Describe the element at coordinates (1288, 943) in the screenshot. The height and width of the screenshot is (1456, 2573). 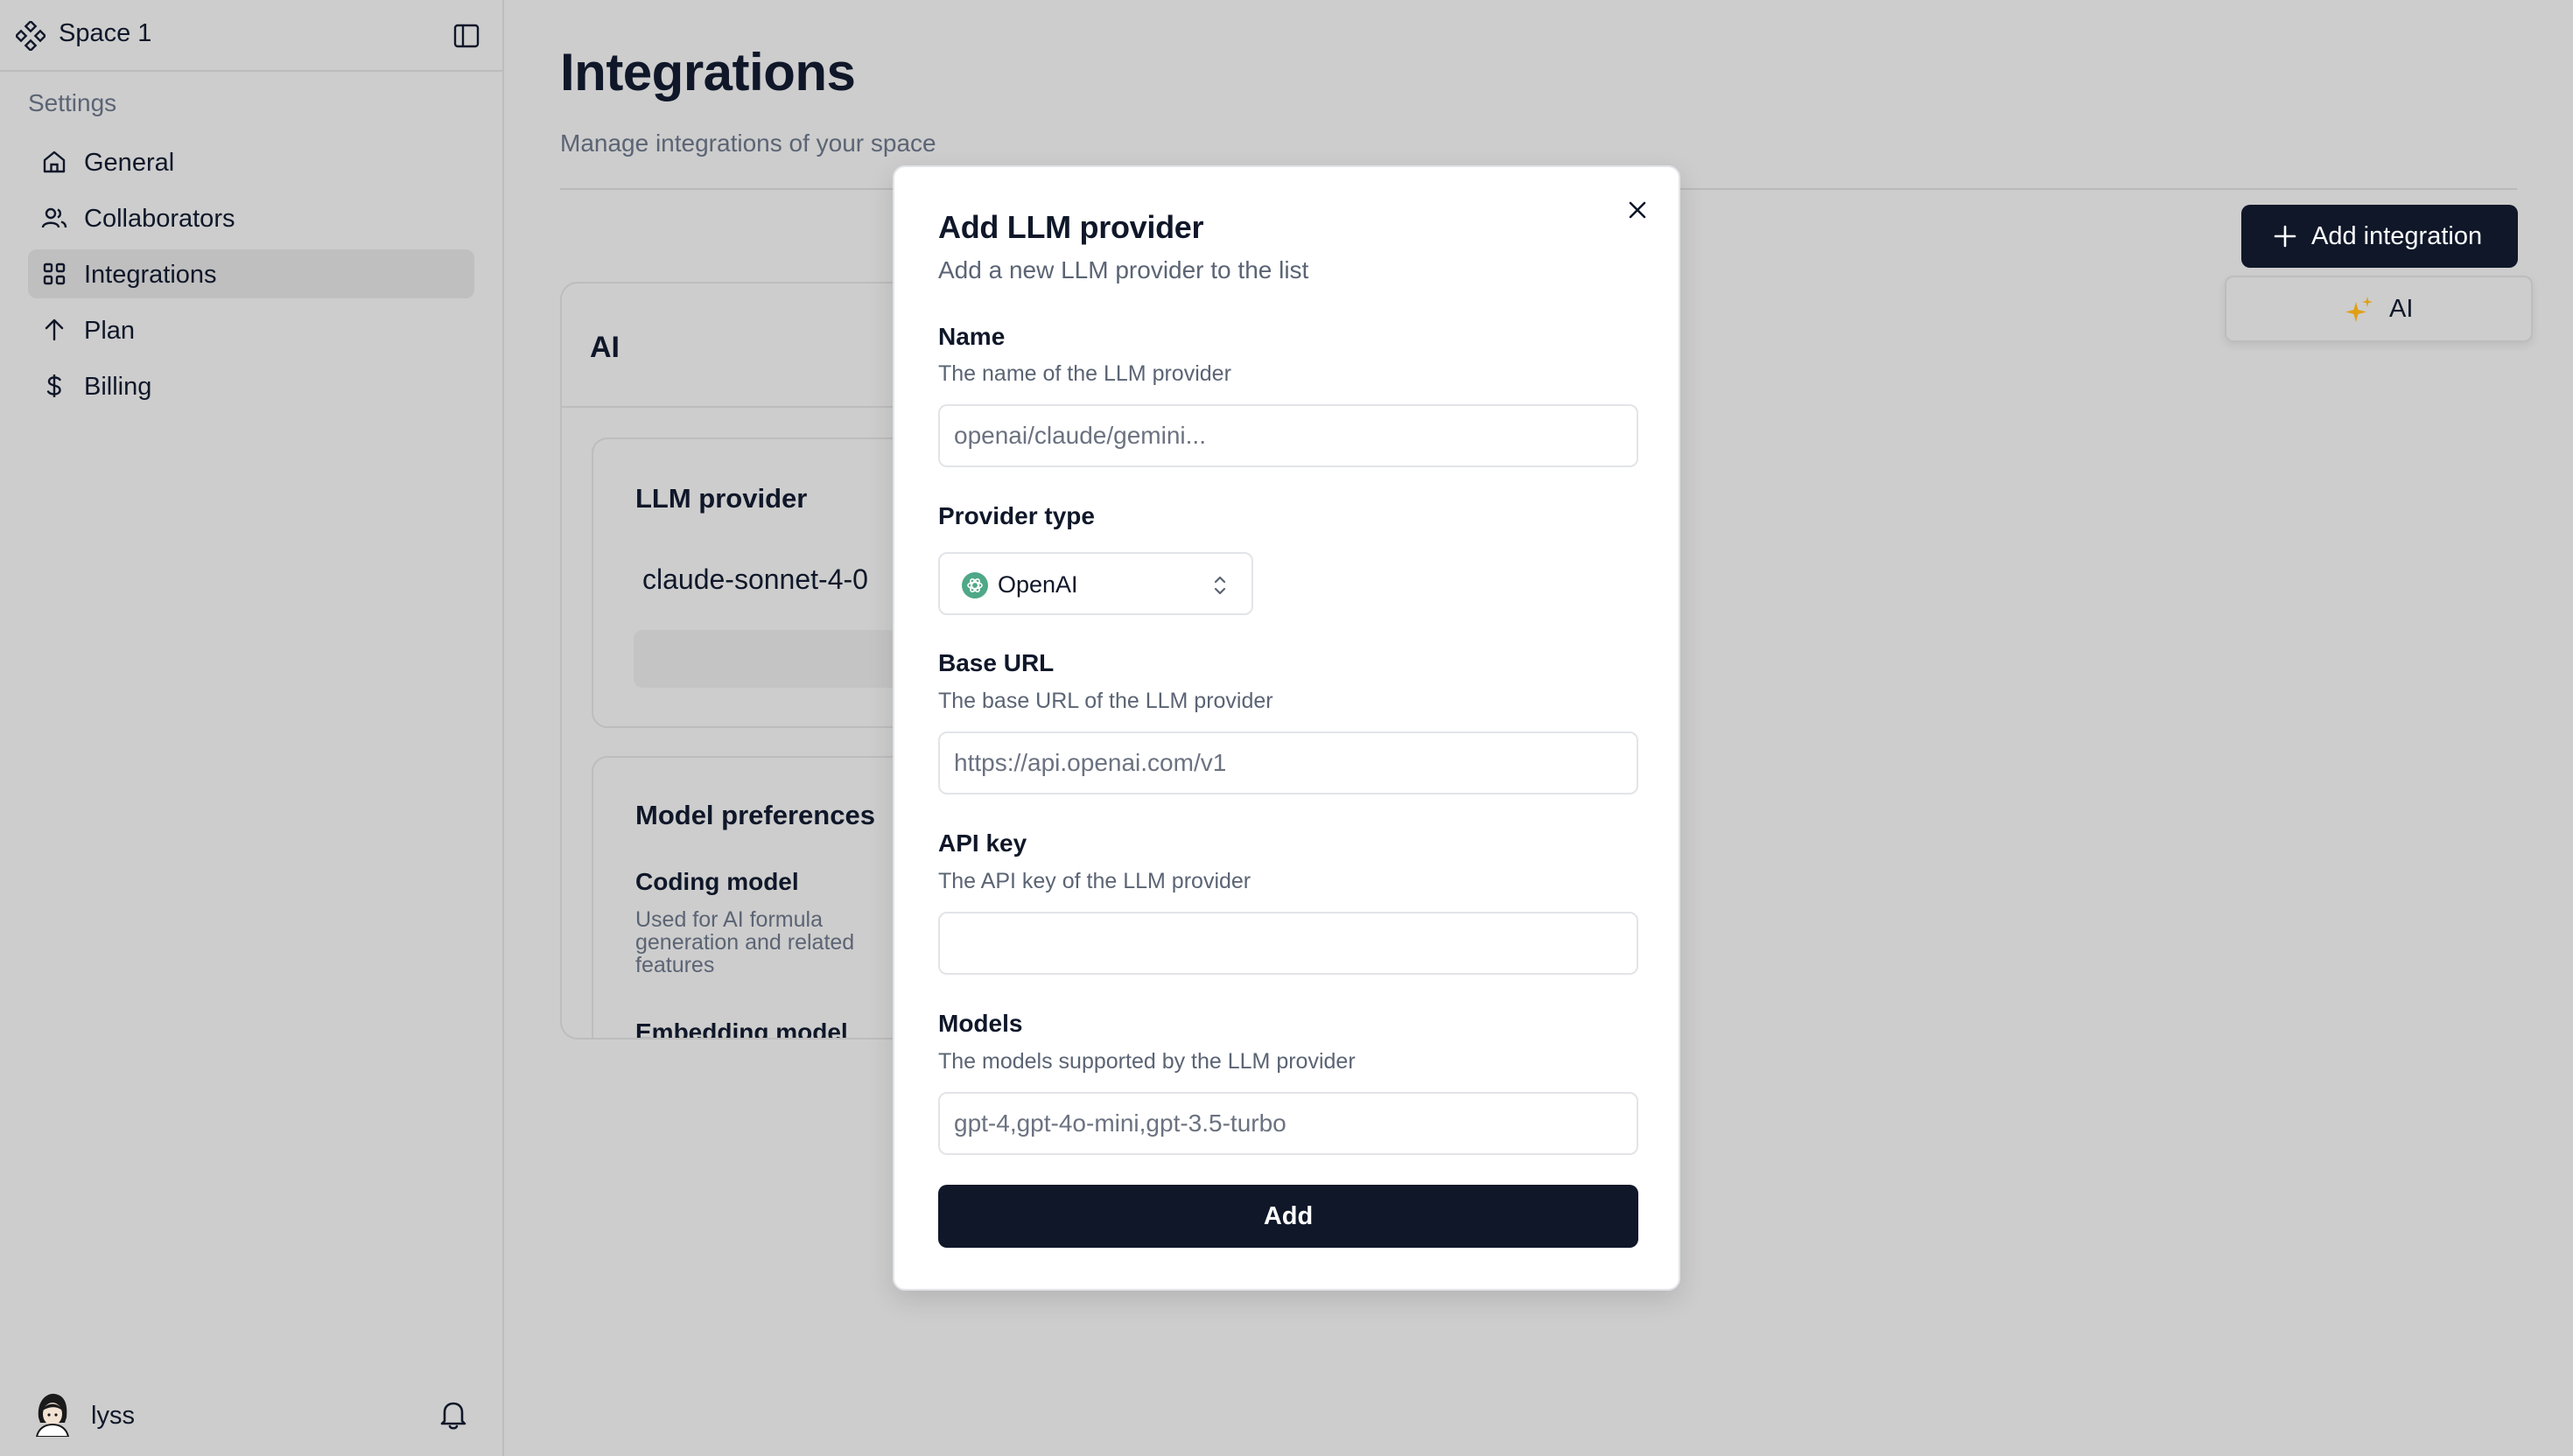
I see `api-key-input` at that location.